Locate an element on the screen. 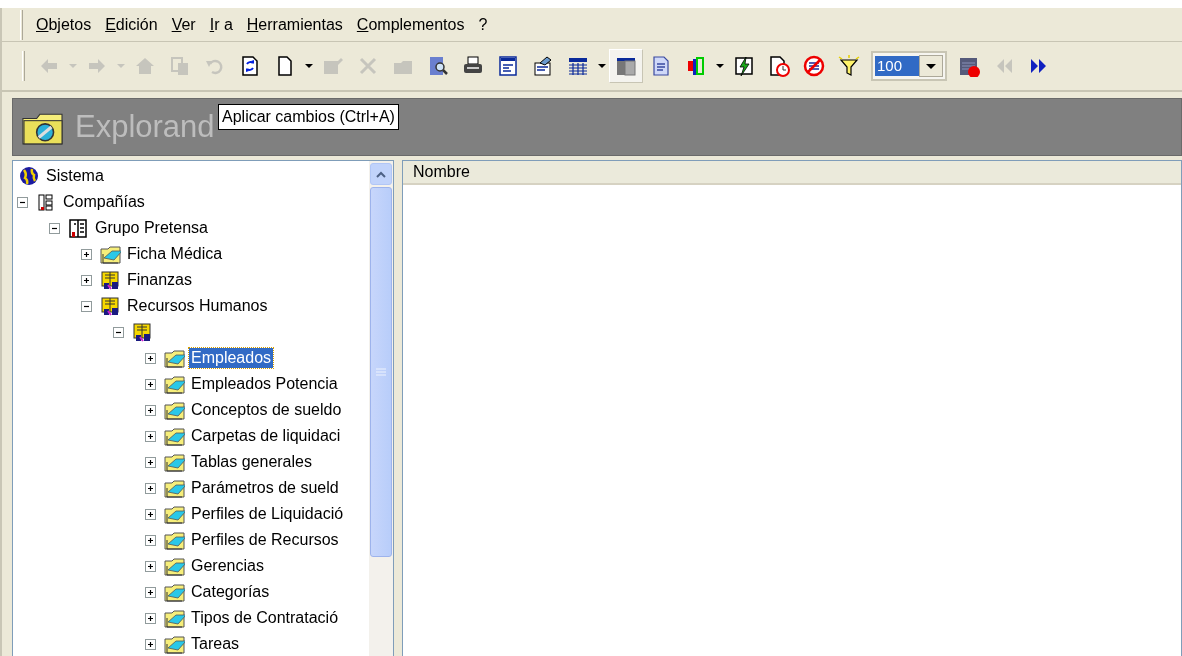  form-icon is located at coordinates (508, 66).